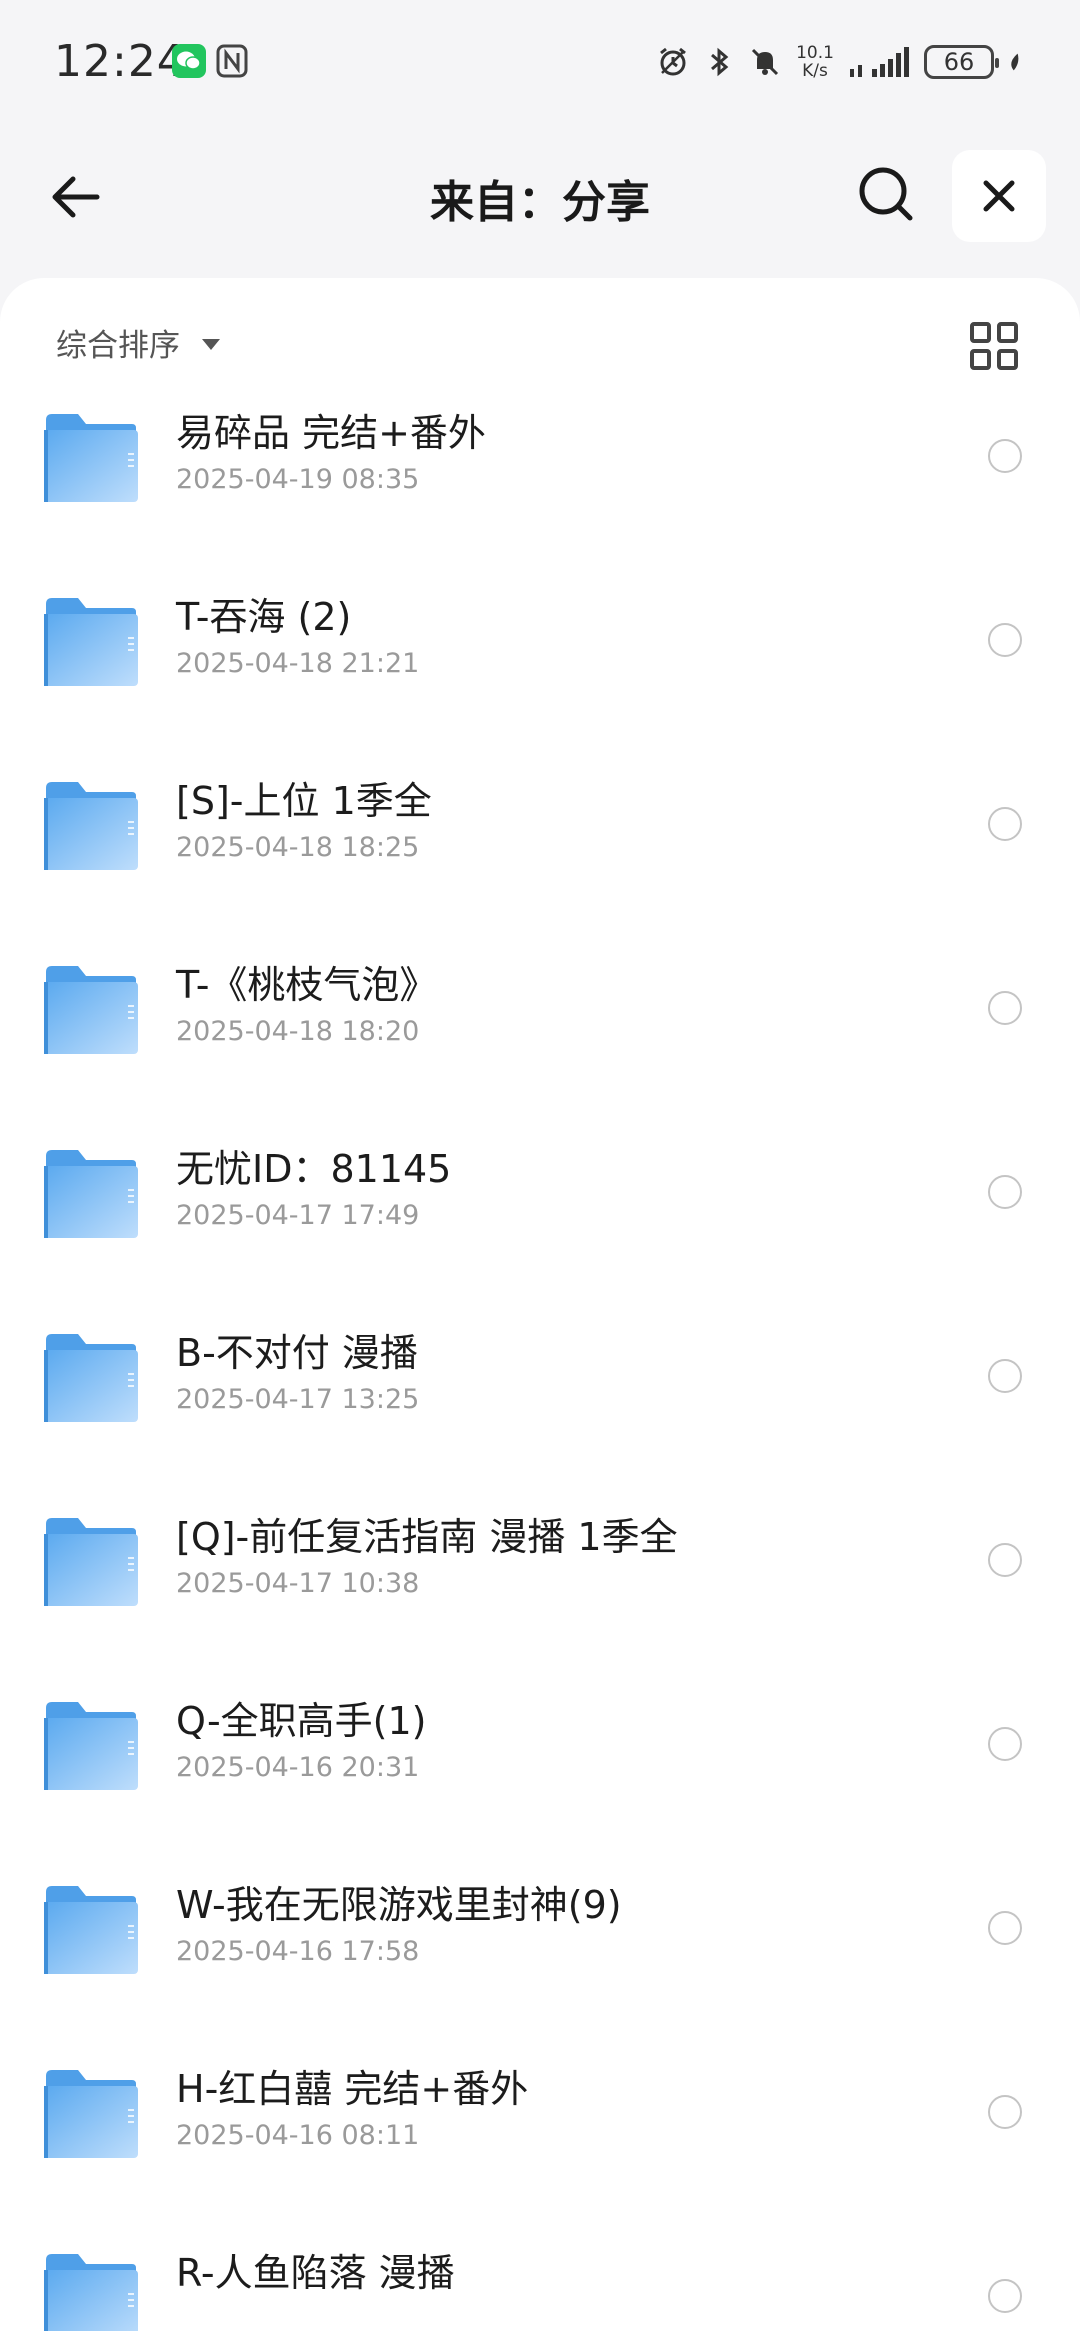  I want to click on file-date: 2025-04-18 18:25, so click(298, 847).